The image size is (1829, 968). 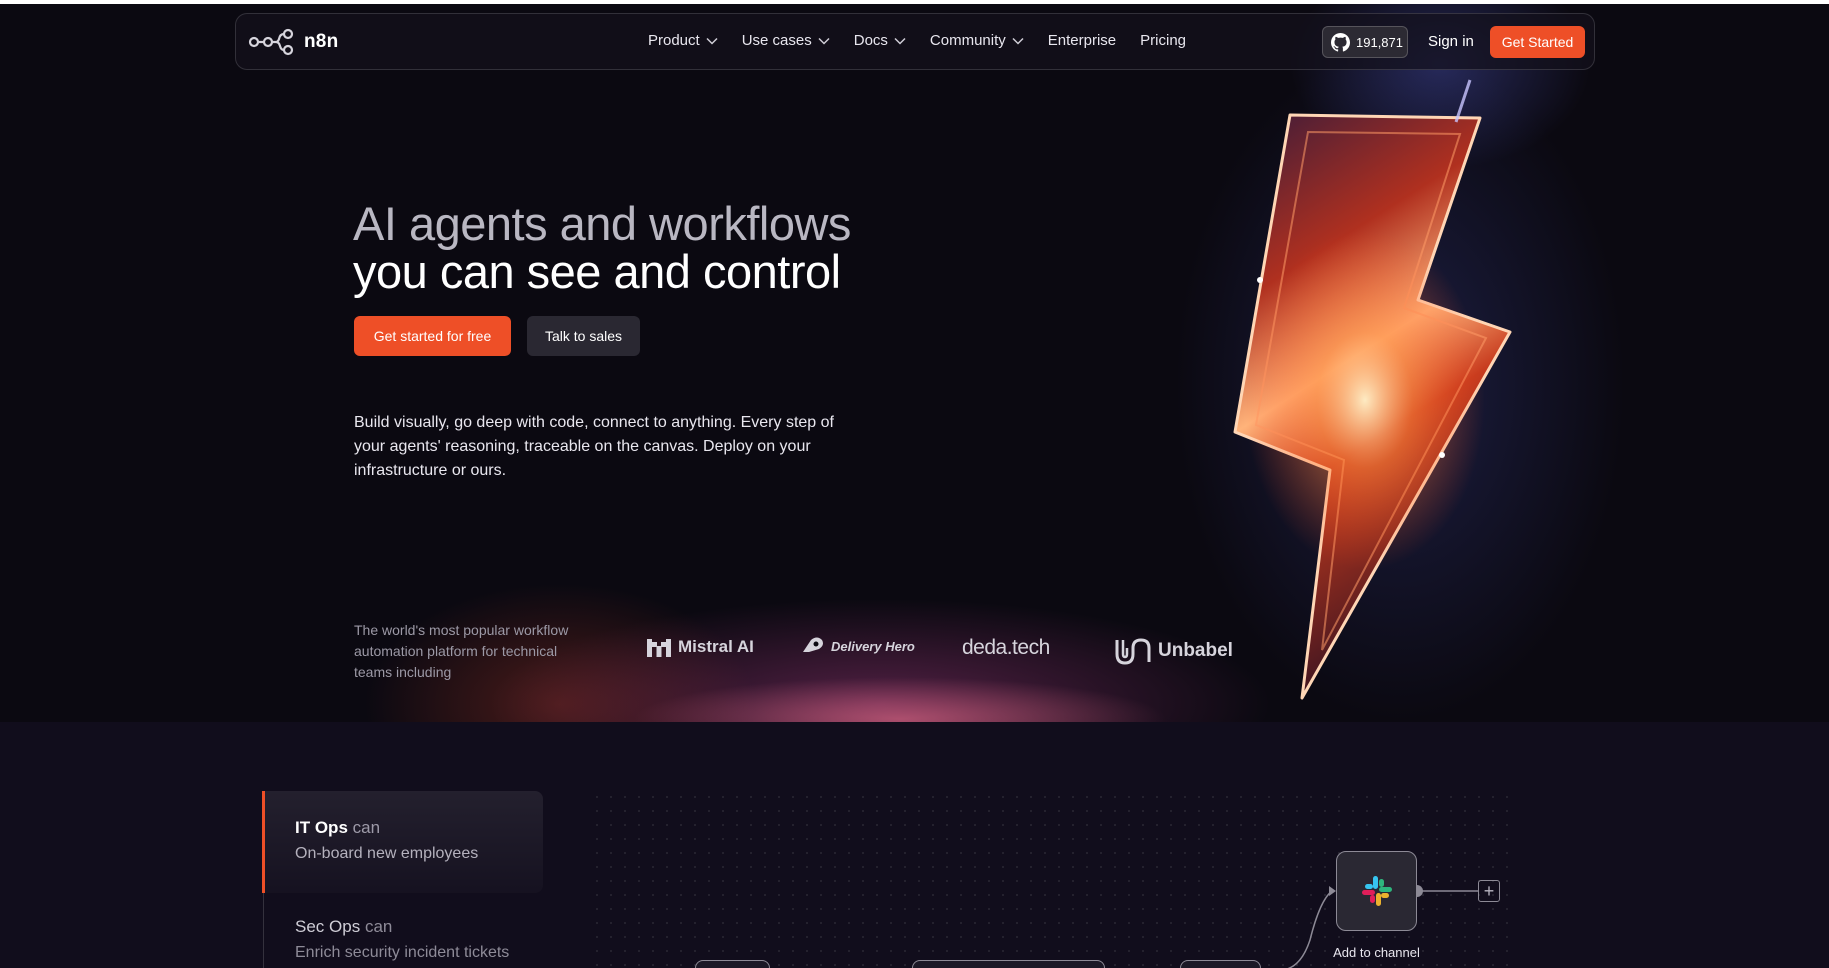 What do you see at coordinates (1489, 891) in the screenshot?
I see `plus-icon: +` at bounding box center [1489, 891].